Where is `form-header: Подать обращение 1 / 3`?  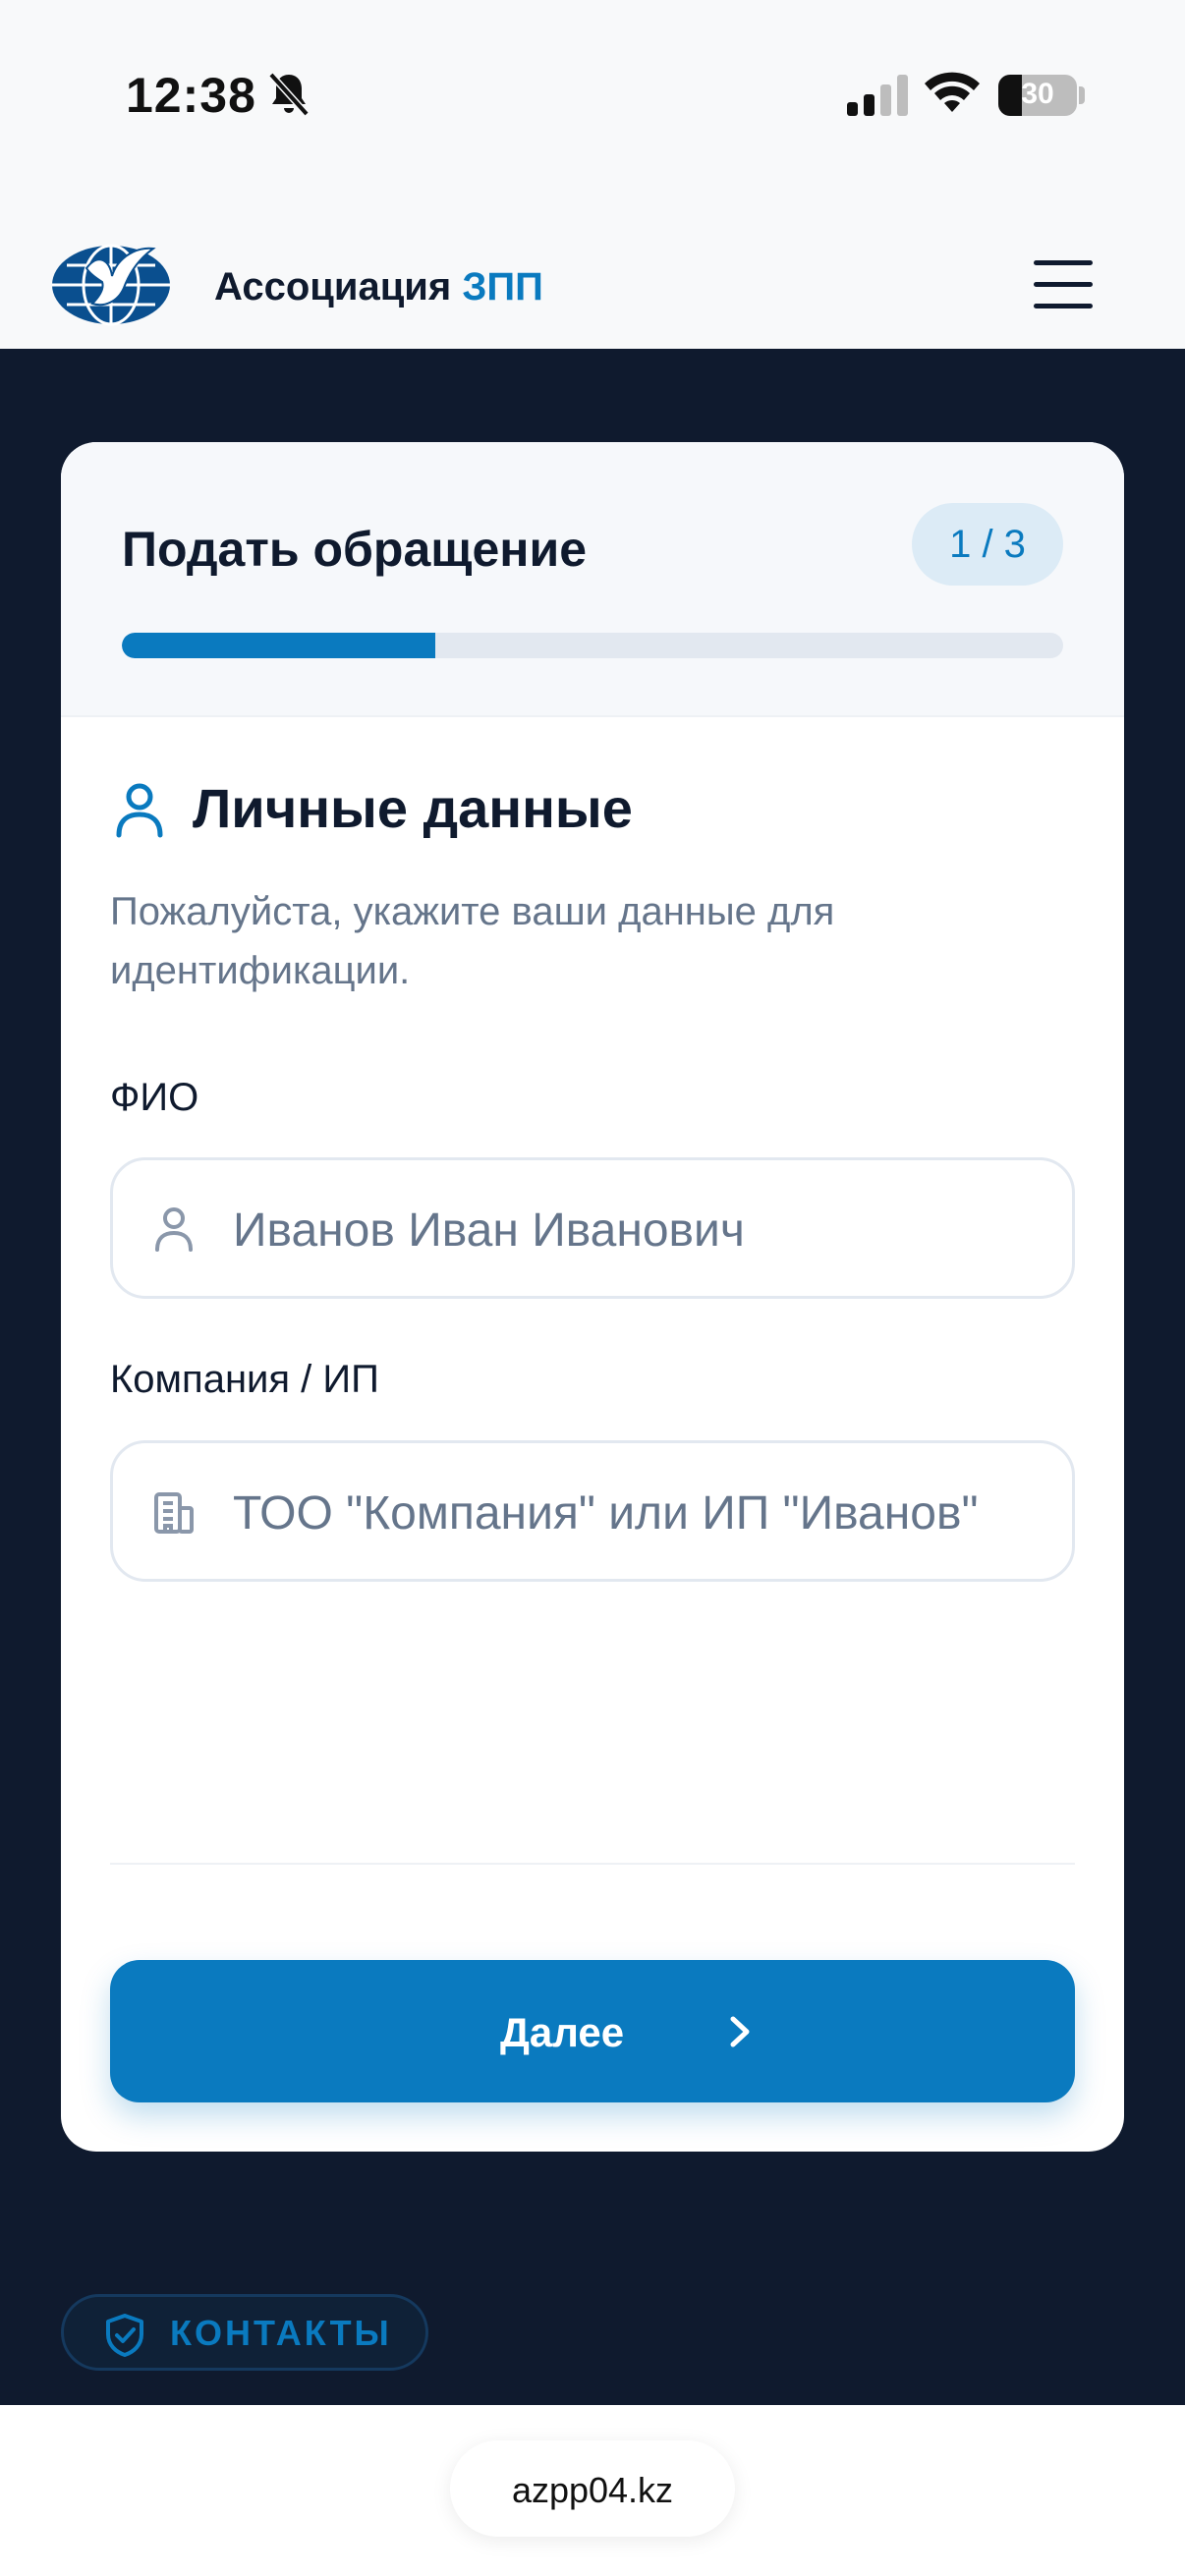
form-header: Подать обращение 1 / 3 is located at coordinates (592, 579).